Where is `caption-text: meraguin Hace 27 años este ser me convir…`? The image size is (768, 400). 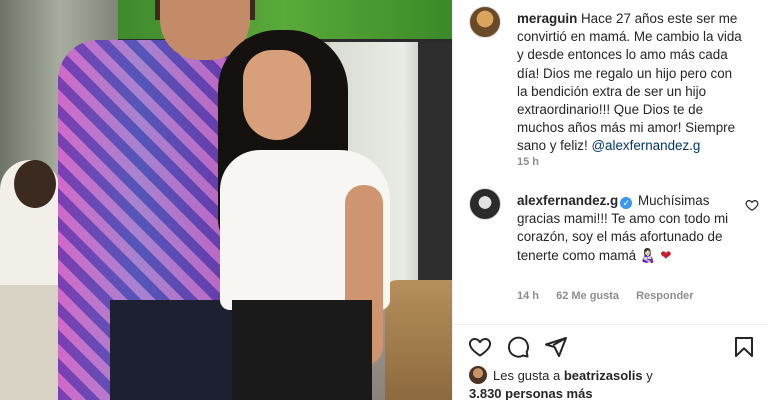 caption-text: meraguin Hace 27 años este ser me convir… is located at coordinates (631, 83).